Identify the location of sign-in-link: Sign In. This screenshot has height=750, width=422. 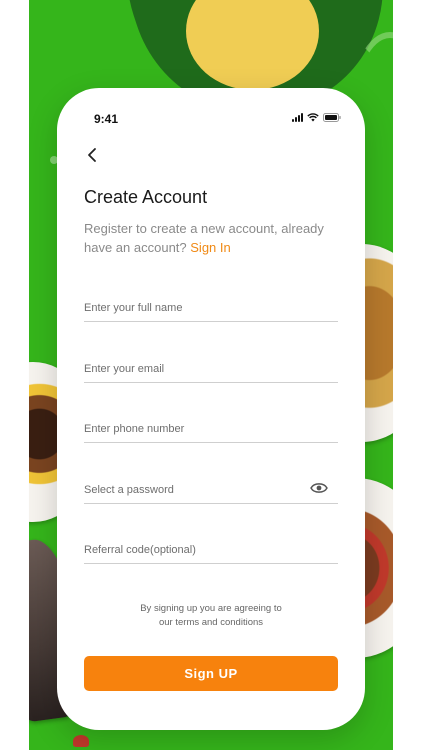
(210, 247).